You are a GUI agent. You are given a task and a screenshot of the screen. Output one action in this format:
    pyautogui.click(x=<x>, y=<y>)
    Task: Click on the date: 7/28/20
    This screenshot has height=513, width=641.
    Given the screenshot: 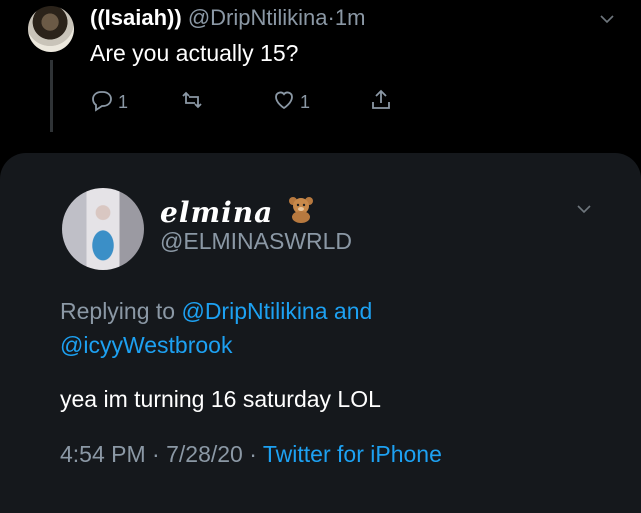 What is the action you would take?
    pyautogui.click(x=204, y=454)
    